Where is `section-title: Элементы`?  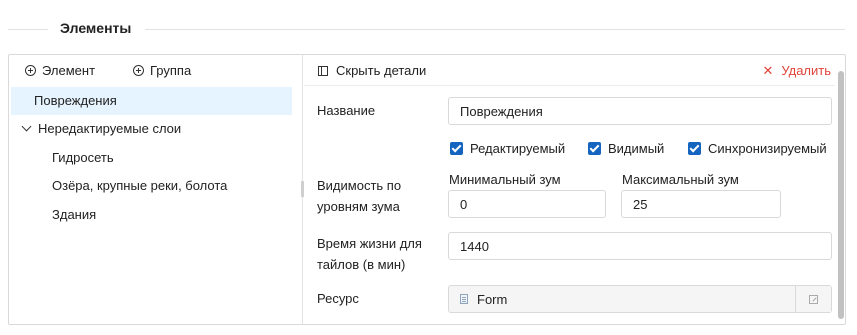 section-title: Элементы is located at coordinates (96, 28).